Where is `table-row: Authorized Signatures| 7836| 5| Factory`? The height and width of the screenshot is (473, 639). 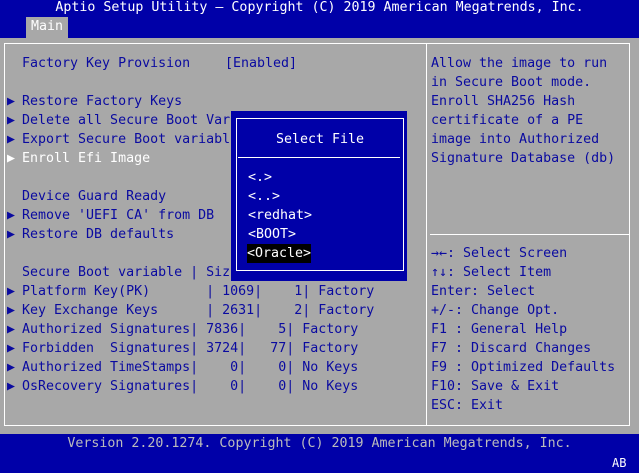 table-row: Authorized Signatures| 7836| 5| Factory is located at coordinates (190, 329).